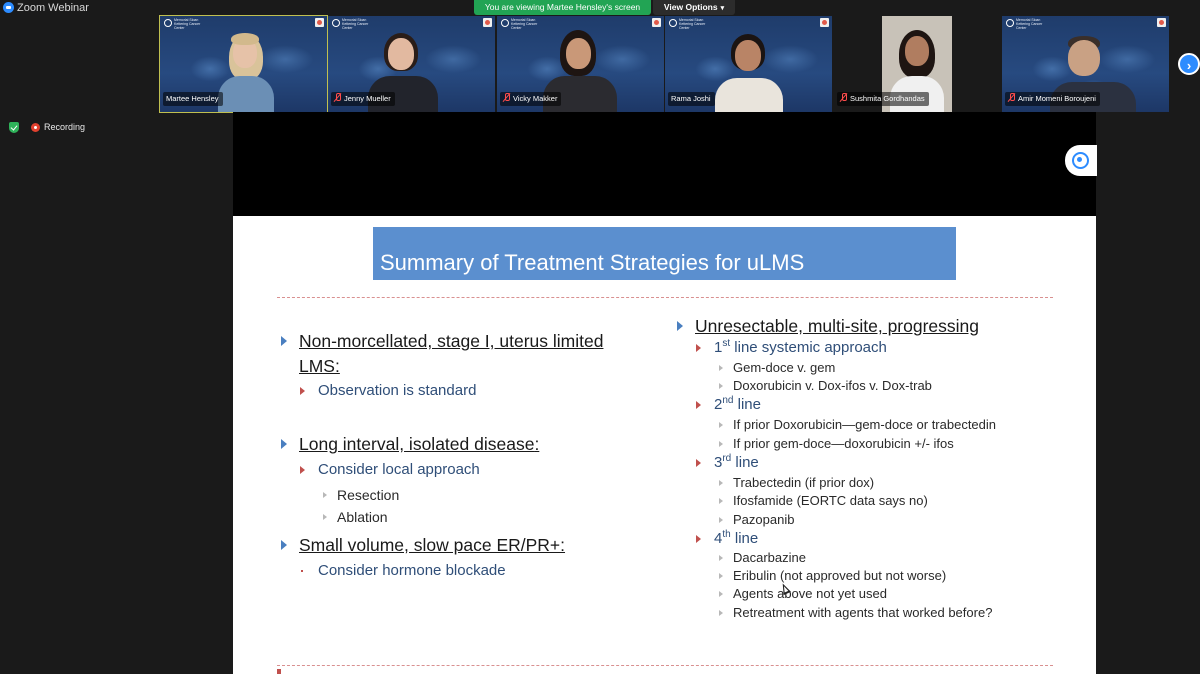 Image resolution: width=1200 pixels, height=674 pixels. I want to click on sub-bullet-third-line: 3rd line, so click(727, 463).